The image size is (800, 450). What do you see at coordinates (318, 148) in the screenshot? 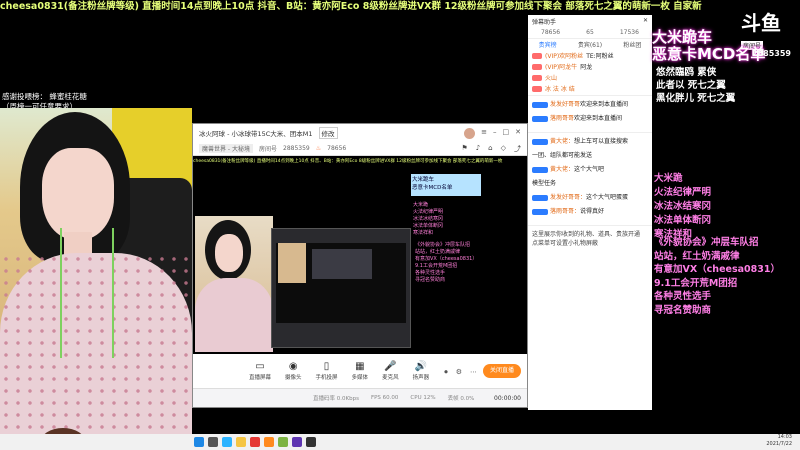
I see `fire-icon: ♨` at bounding box center [318, 148].